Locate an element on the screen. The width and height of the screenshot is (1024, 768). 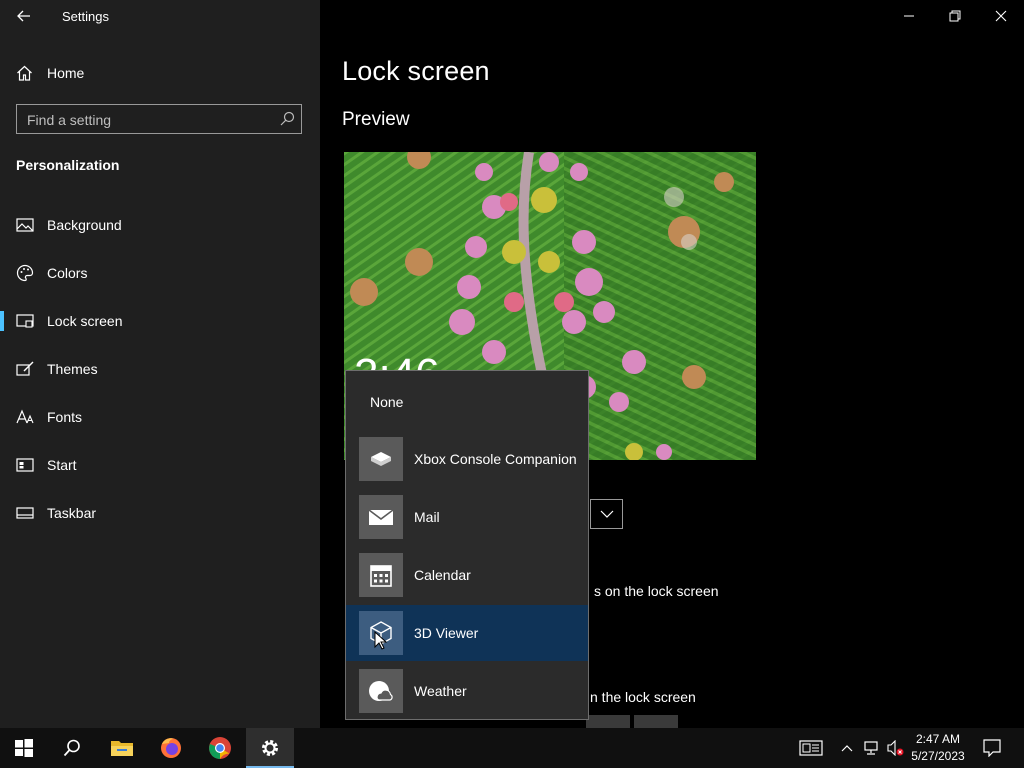
dropdown-toggle is located at coordinates (606, 514).